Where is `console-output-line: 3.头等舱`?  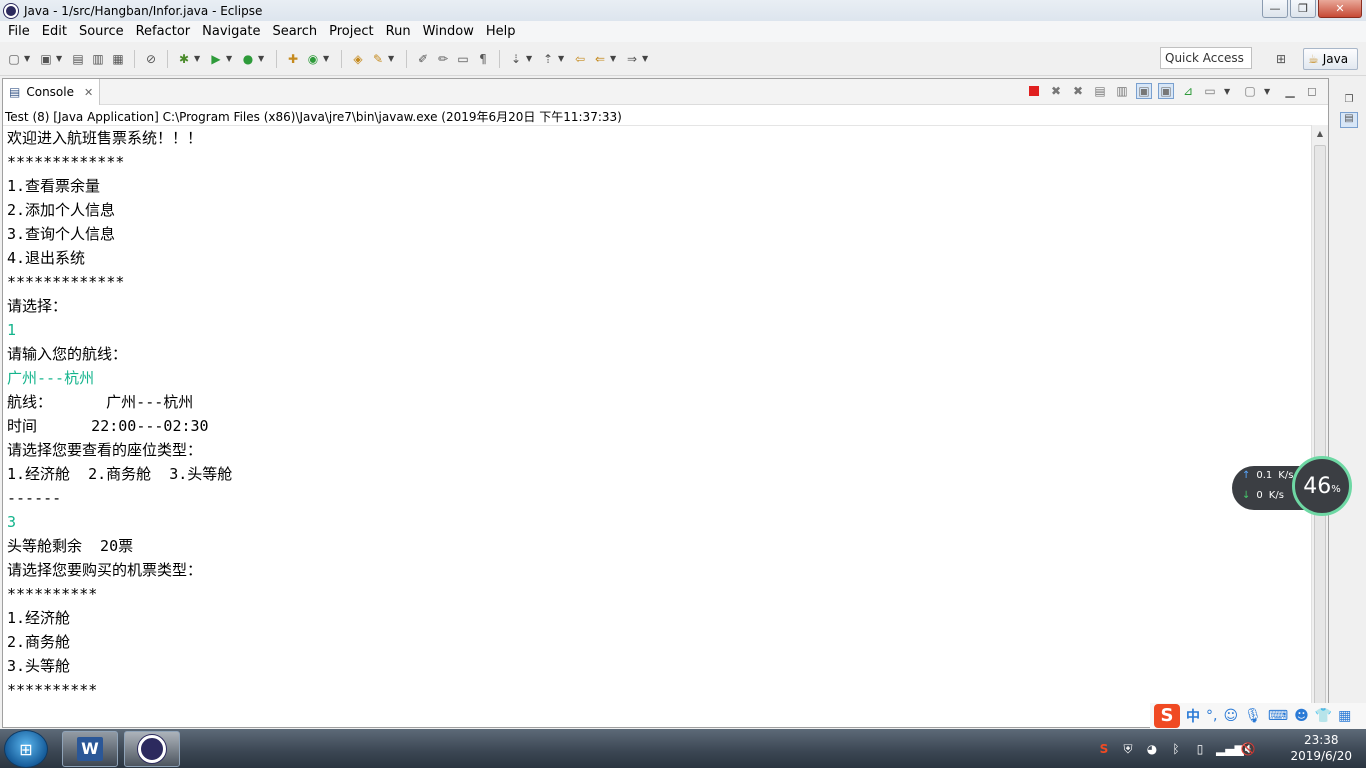
console-output-line: 3.头等舱 is located at coordinates (39, 666).